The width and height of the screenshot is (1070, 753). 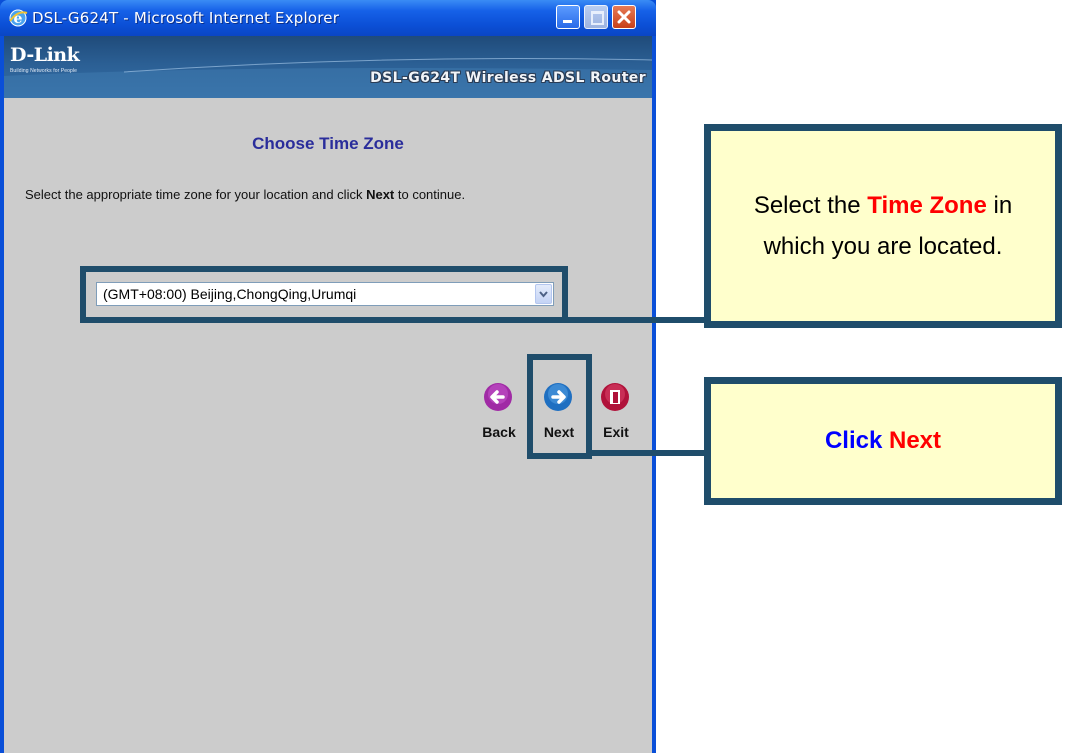 What do you see at coordinates (498, 397) in the screenshot?
I see `back-arrow-icon` at bounding box center [498, 397].